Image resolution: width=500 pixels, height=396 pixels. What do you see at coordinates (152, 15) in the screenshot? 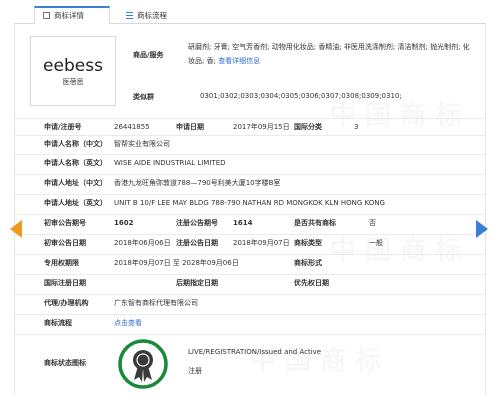
I see `tab-label: 商标流程` at bounding box center [152, 15].